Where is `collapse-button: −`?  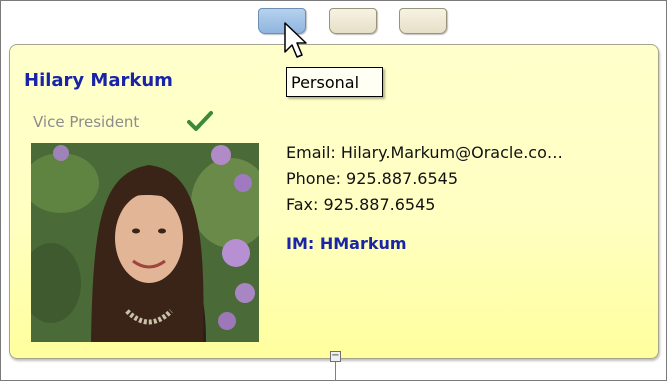 collapse-button: − is located at coordinates (335, 356).